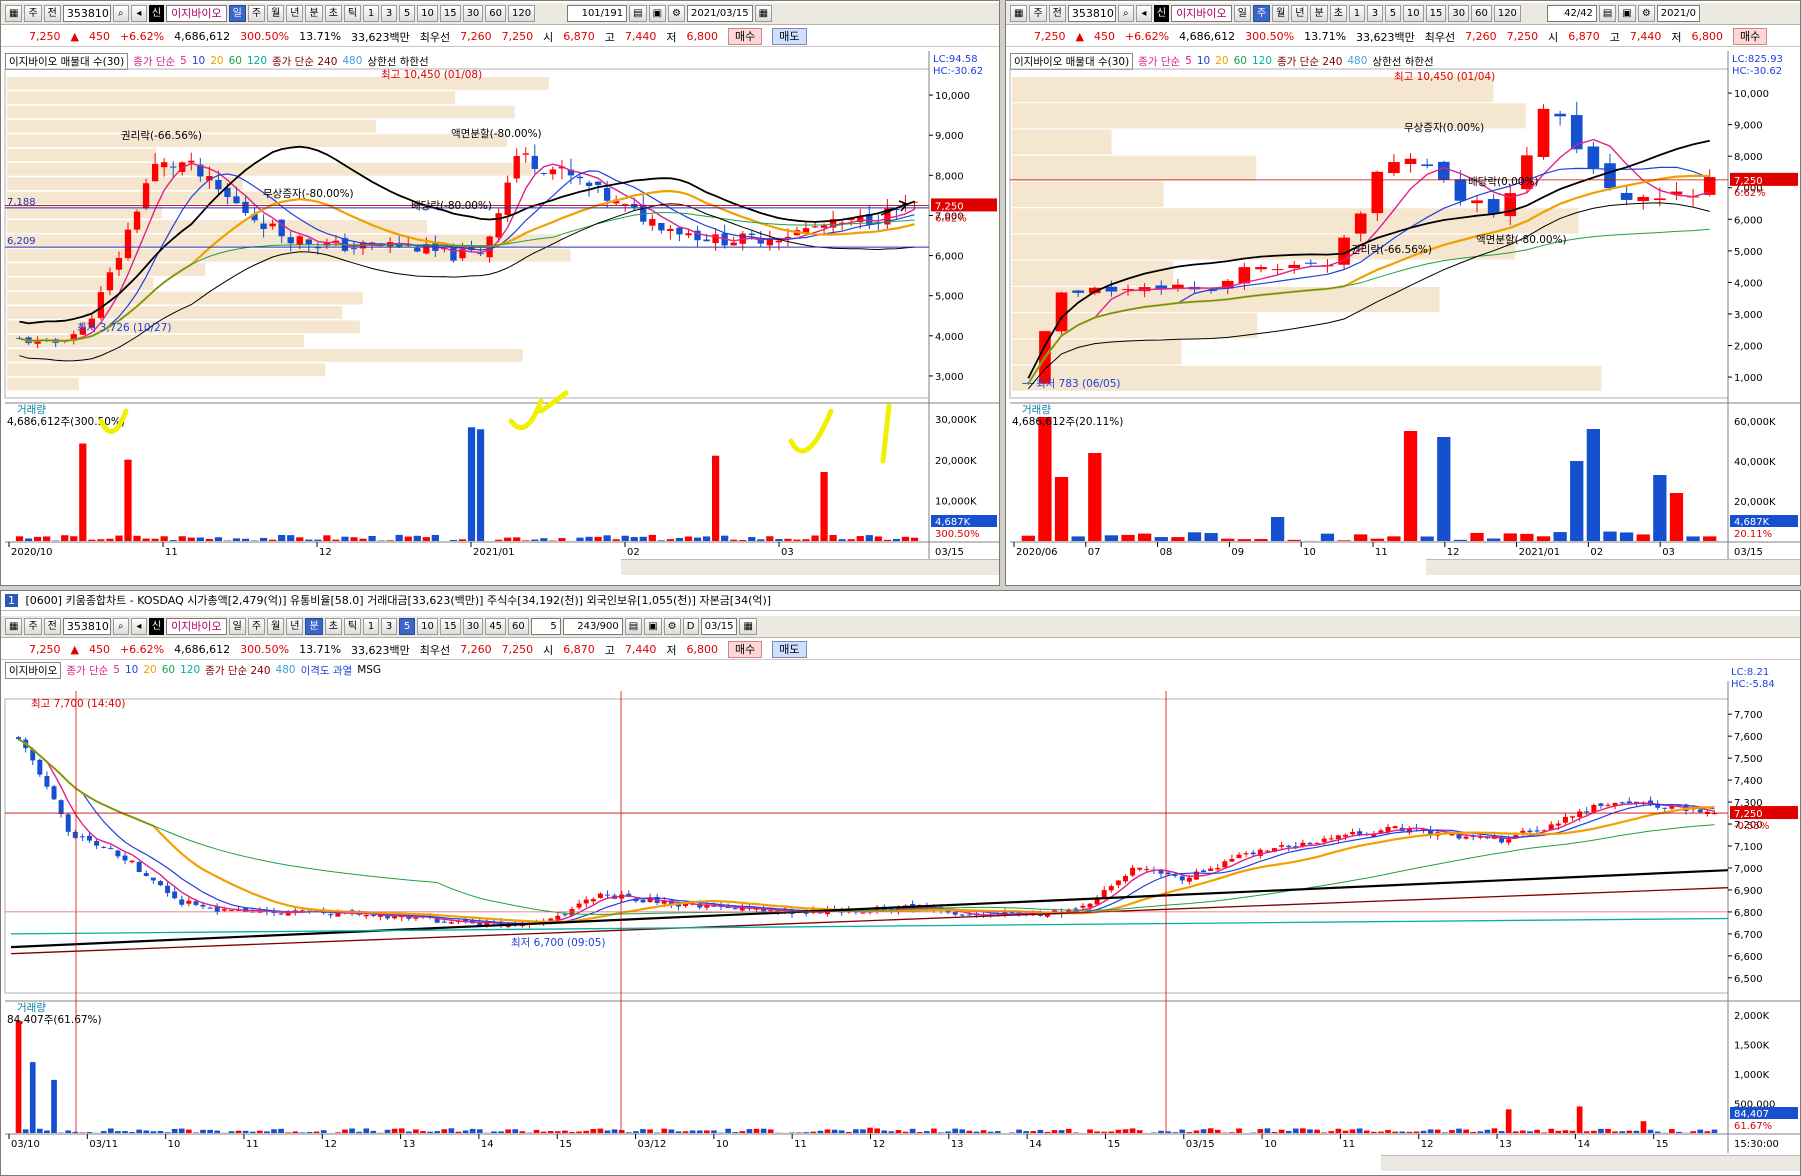 Image resolution: width=1801 pixels, height=1176 pixels. I want to click on x-tick-label: 13, so click(957, 1144).